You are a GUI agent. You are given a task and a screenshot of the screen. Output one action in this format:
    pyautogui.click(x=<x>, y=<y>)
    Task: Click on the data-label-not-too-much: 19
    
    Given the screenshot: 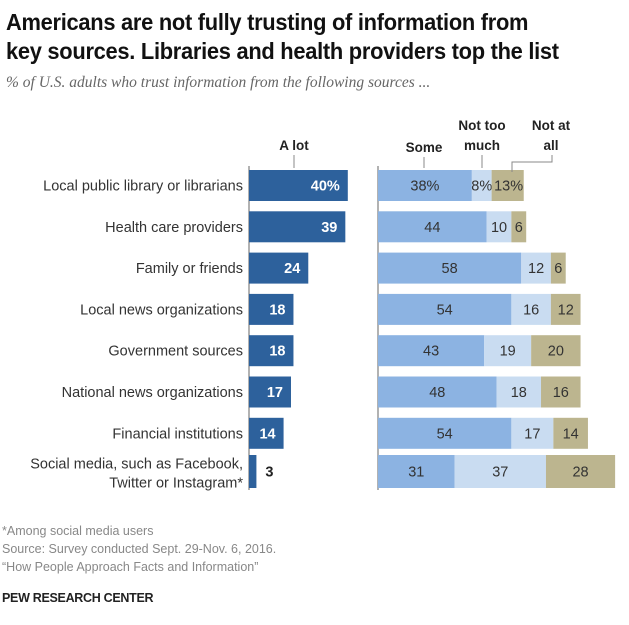 What is the action you would take?
    pyautogui.click(x=508, y=352)
    